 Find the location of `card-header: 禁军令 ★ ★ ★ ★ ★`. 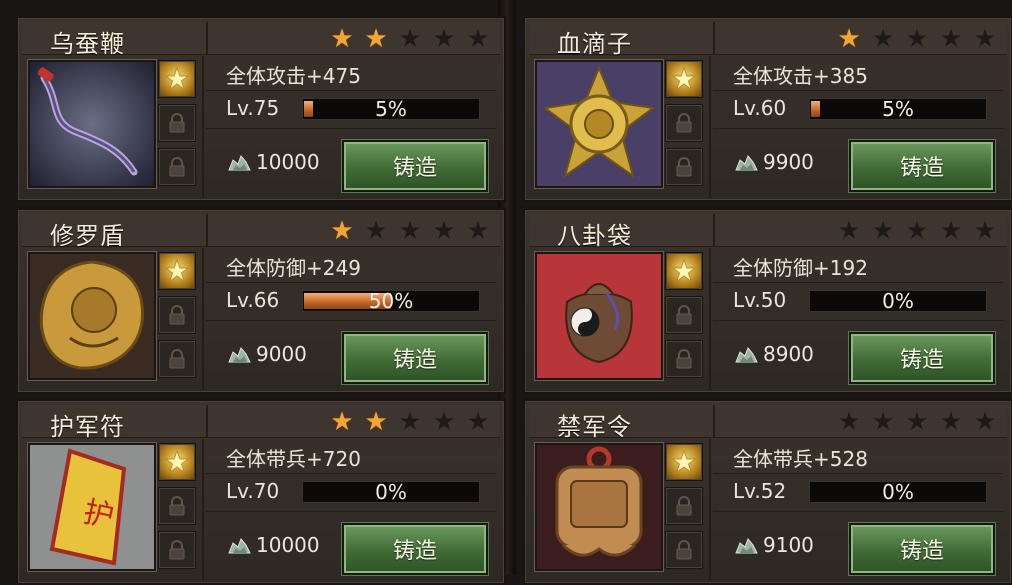

card-header: 禁军令 ★ ★ ★ ★ ★ is located at coordinates (768, 423).